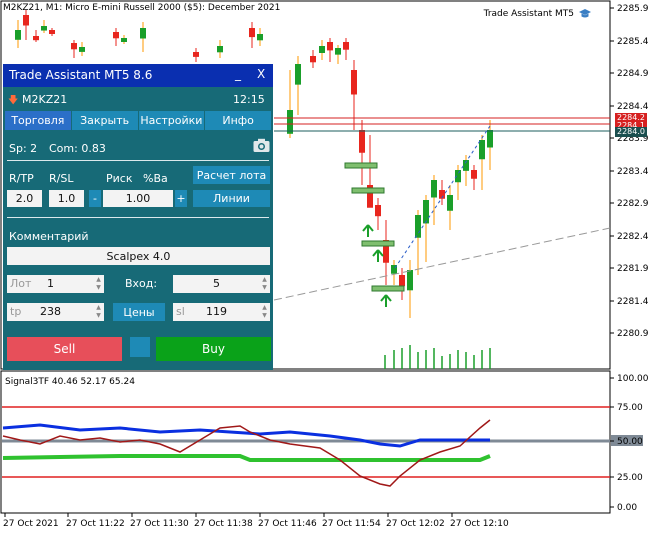 Image resolution: width=660 pixels, height=534 pixels. I want to click on risk-increase-button: +, so click(181, 198).